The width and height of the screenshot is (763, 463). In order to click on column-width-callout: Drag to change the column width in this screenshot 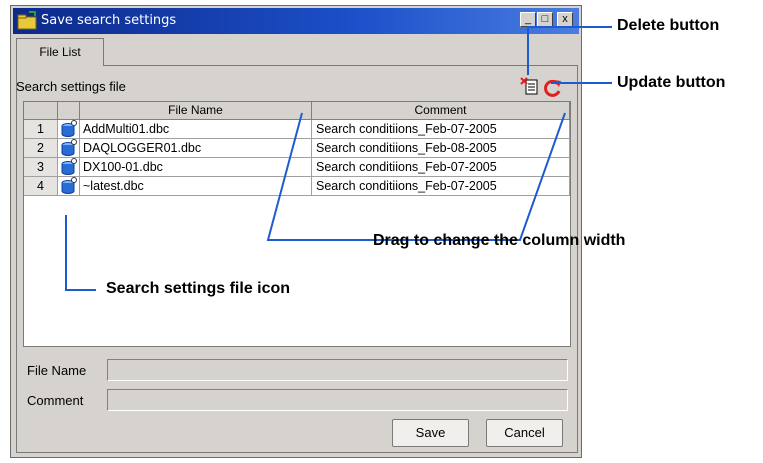, I will do `click(499, 240)`.